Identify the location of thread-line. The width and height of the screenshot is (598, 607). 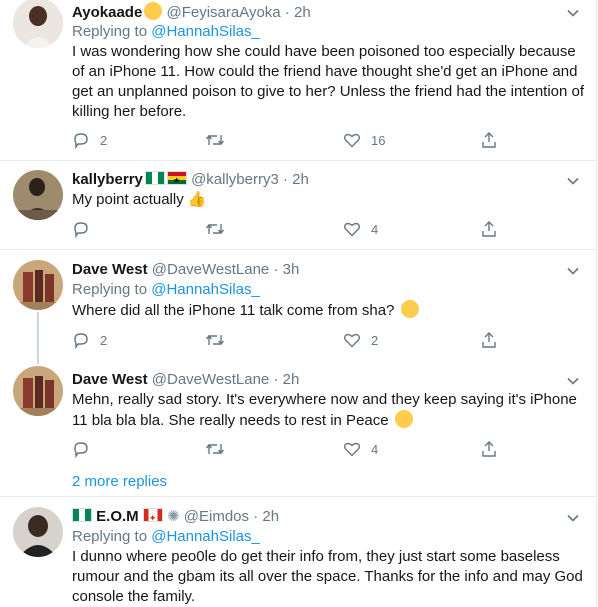
(38, 338).